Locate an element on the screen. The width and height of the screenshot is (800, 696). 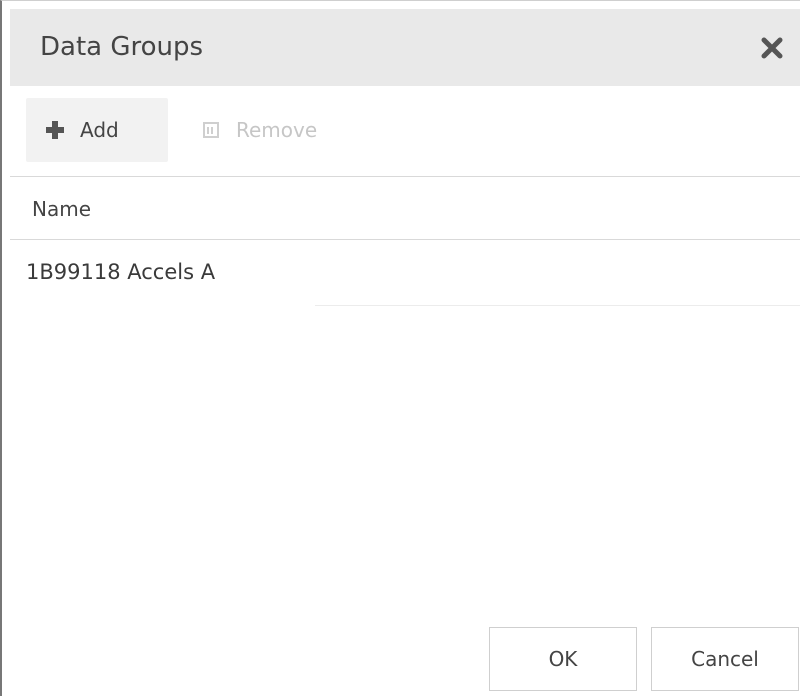
trash-icon is located at coordinates (211, 130).